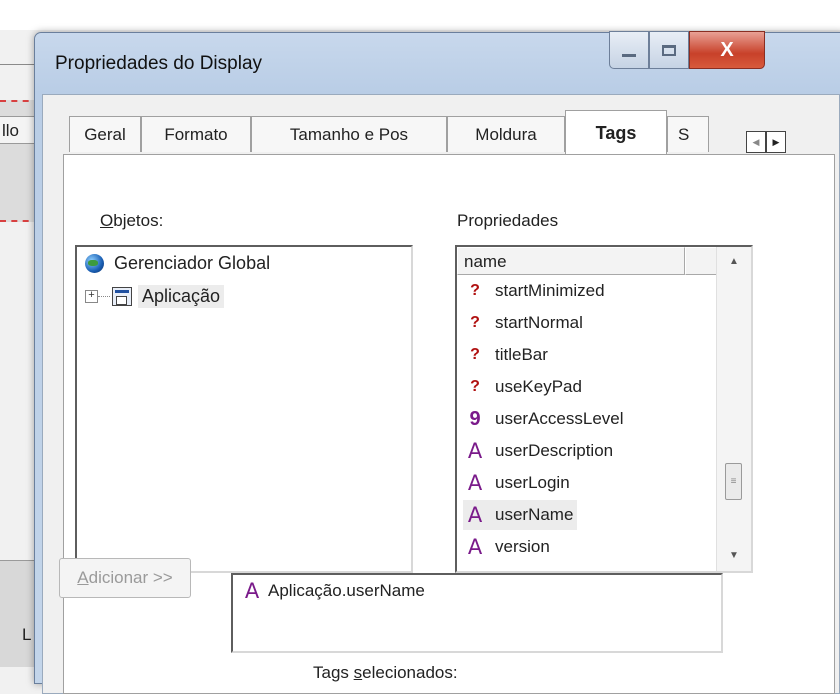 Image resolution: width=840 pixels, height=694 pixels. I want to click on selected-tags-label: Tags selecionados:, so click(385, 672).